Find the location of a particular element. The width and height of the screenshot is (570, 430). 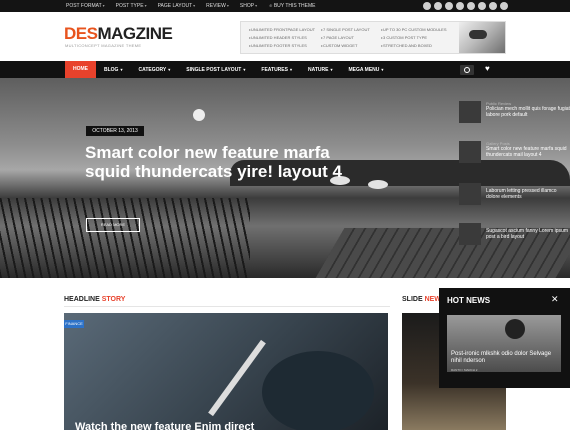

nav-item-features: FEATURES ▾ is located at coordinates (276, 69).